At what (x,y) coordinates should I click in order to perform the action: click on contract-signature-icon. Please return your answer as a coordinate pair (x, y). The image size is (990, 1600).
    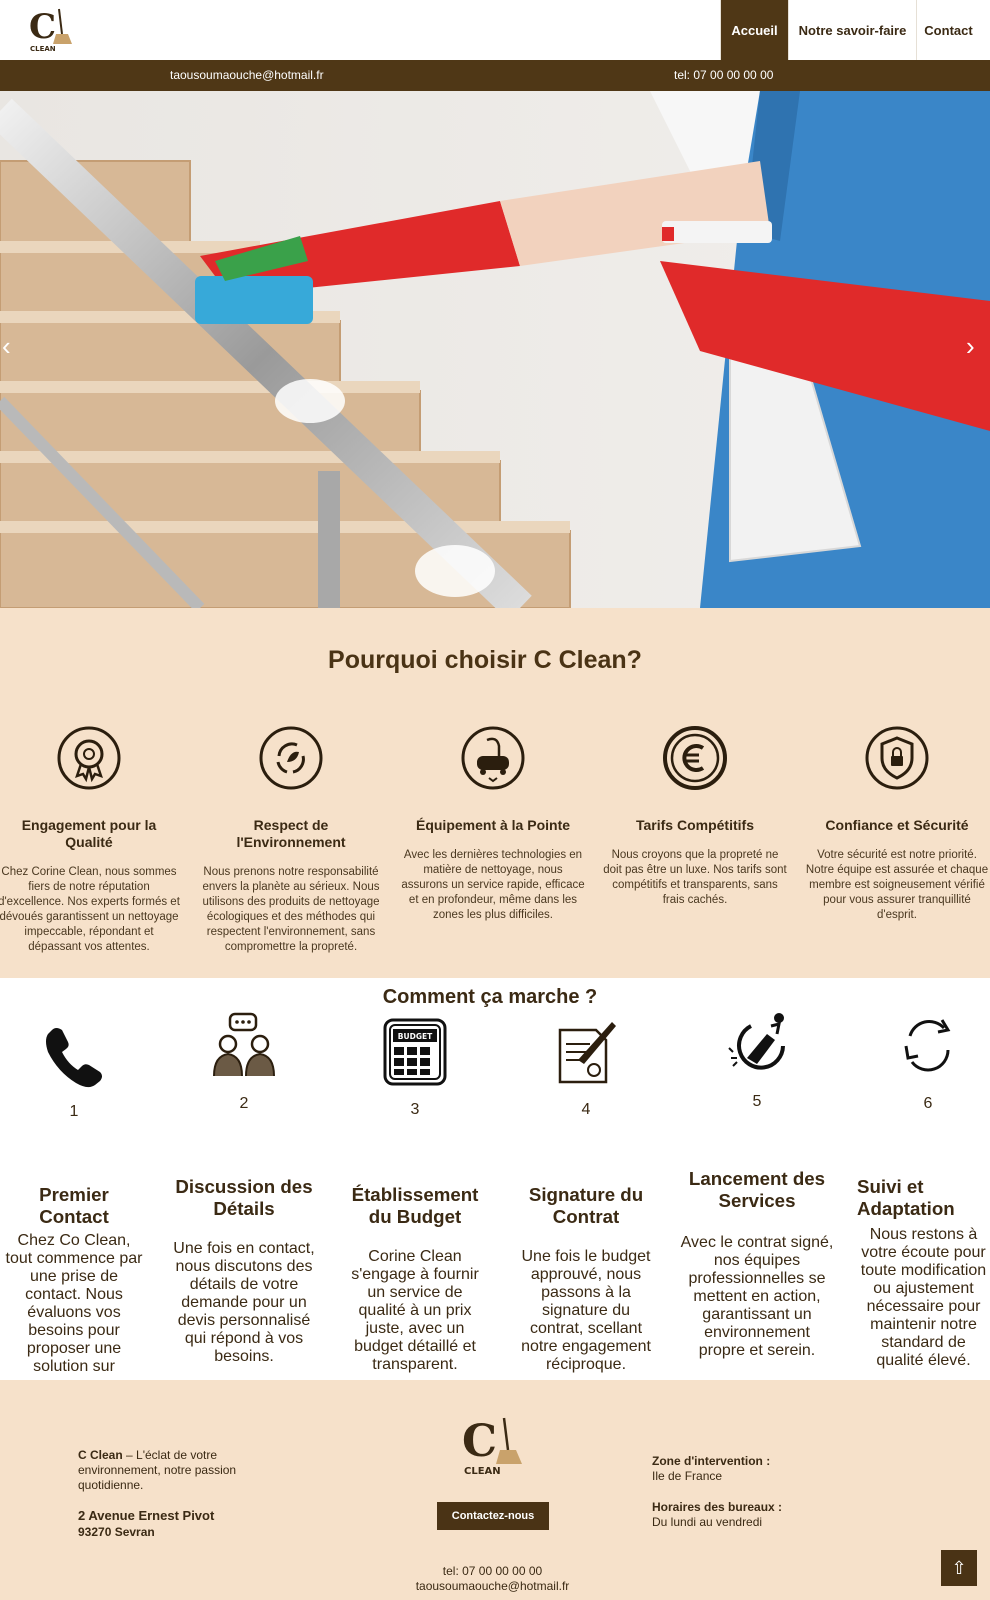
    Looking at the image, I should click on (587, 1053).